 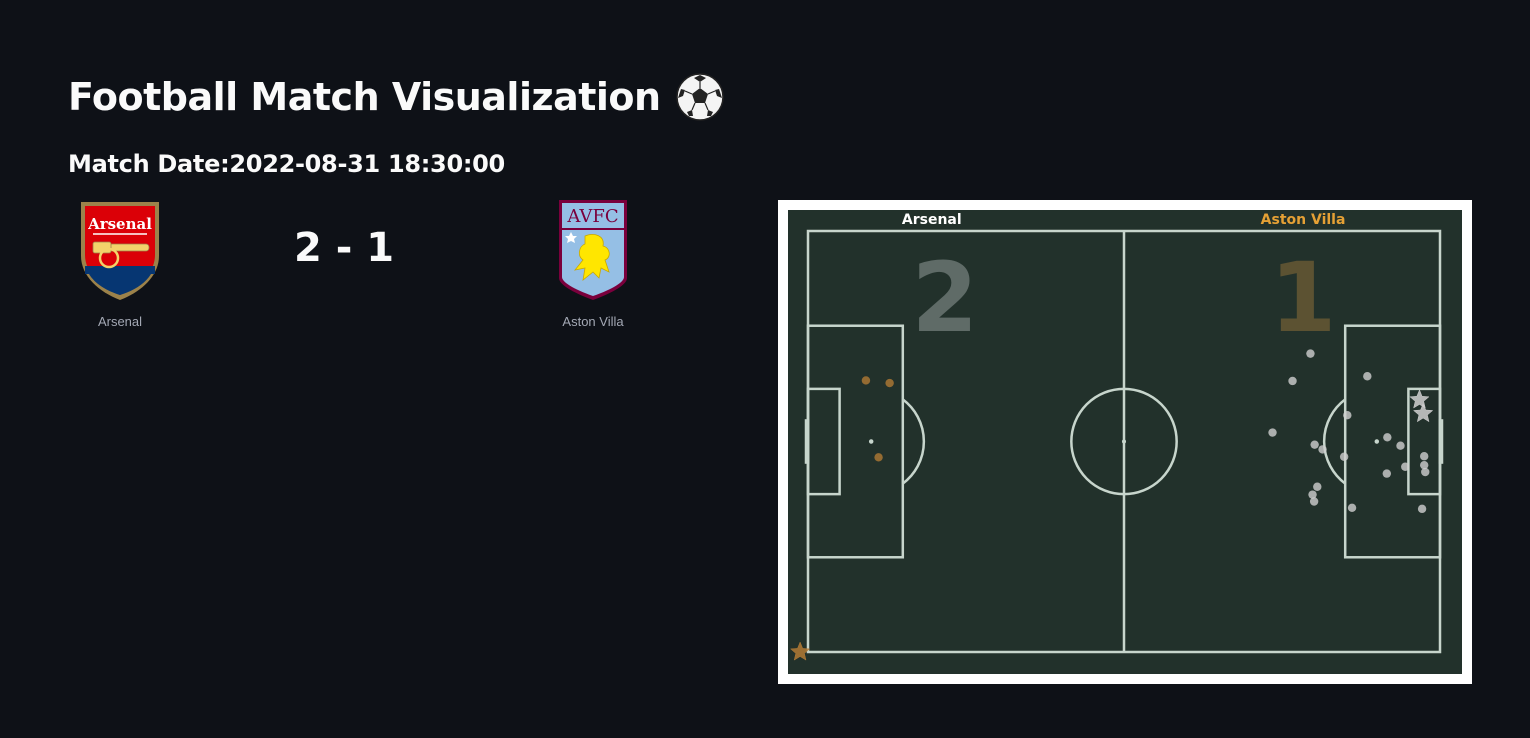 What do you see at coordinates (807, 441) in the screenshot?
I see `left-goal` at bounding box center [807, 441].